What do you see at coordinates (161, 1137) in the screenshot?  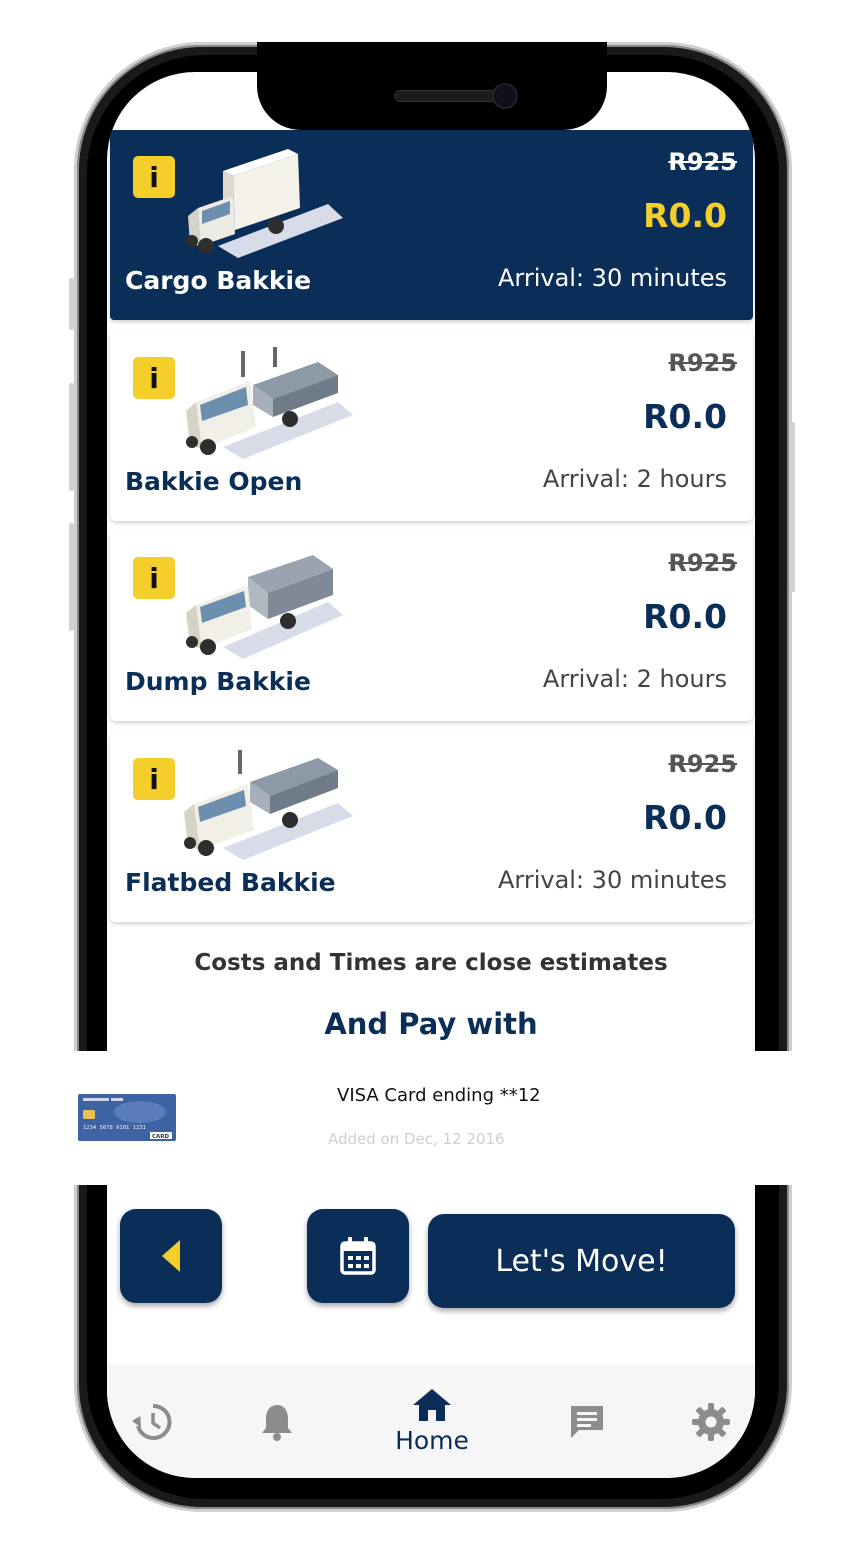 I see `card-badge-text: CARD` at bounding box center [161, 1137].